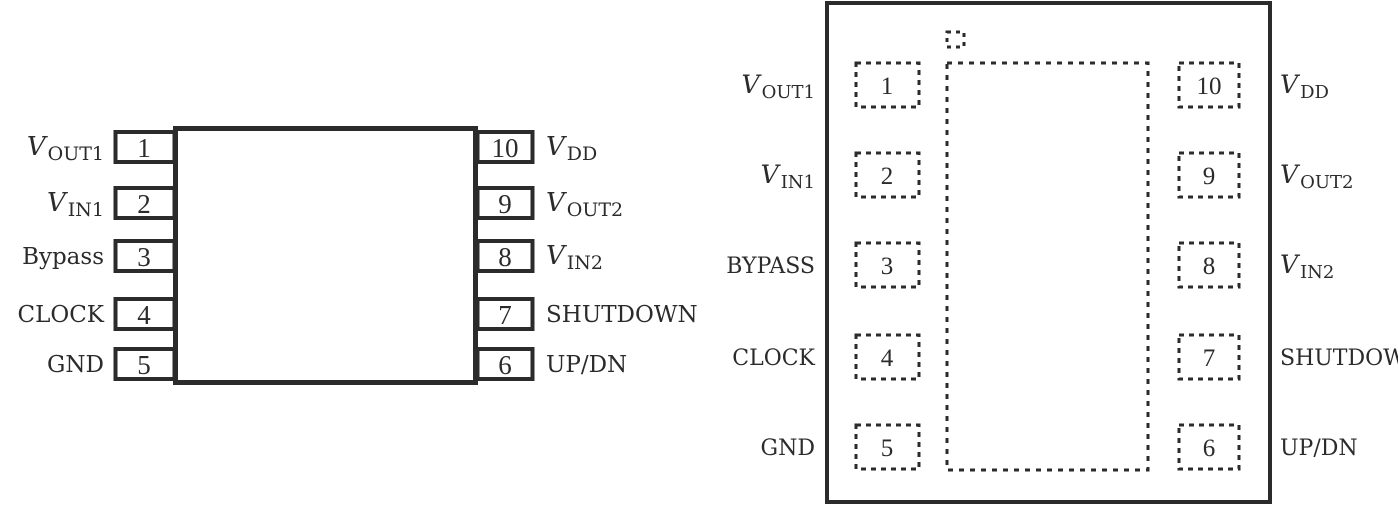 The width and height of the screenshot is (1398, 509). I want to click on pin-label-8: V IN2, so click(574, 257).